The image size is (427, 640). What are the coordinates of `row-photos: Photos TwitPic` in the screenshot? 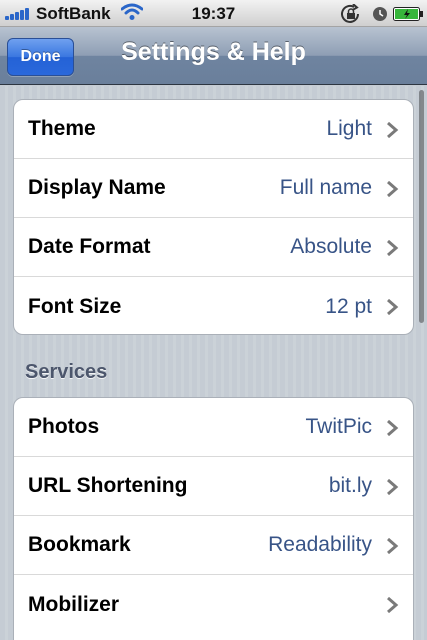 It's located at (213, 427).